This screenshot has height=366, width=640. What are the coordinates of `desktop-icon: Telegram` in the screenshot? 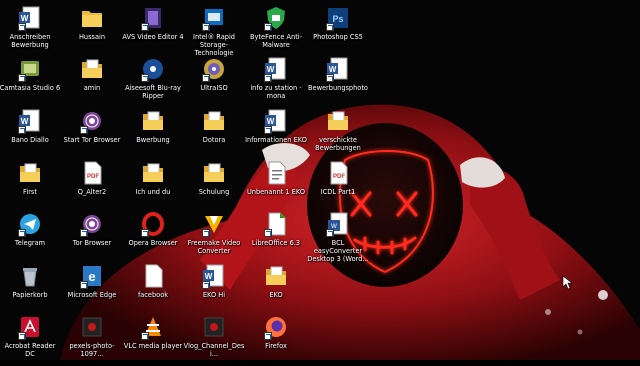 It's located at (30, 236).